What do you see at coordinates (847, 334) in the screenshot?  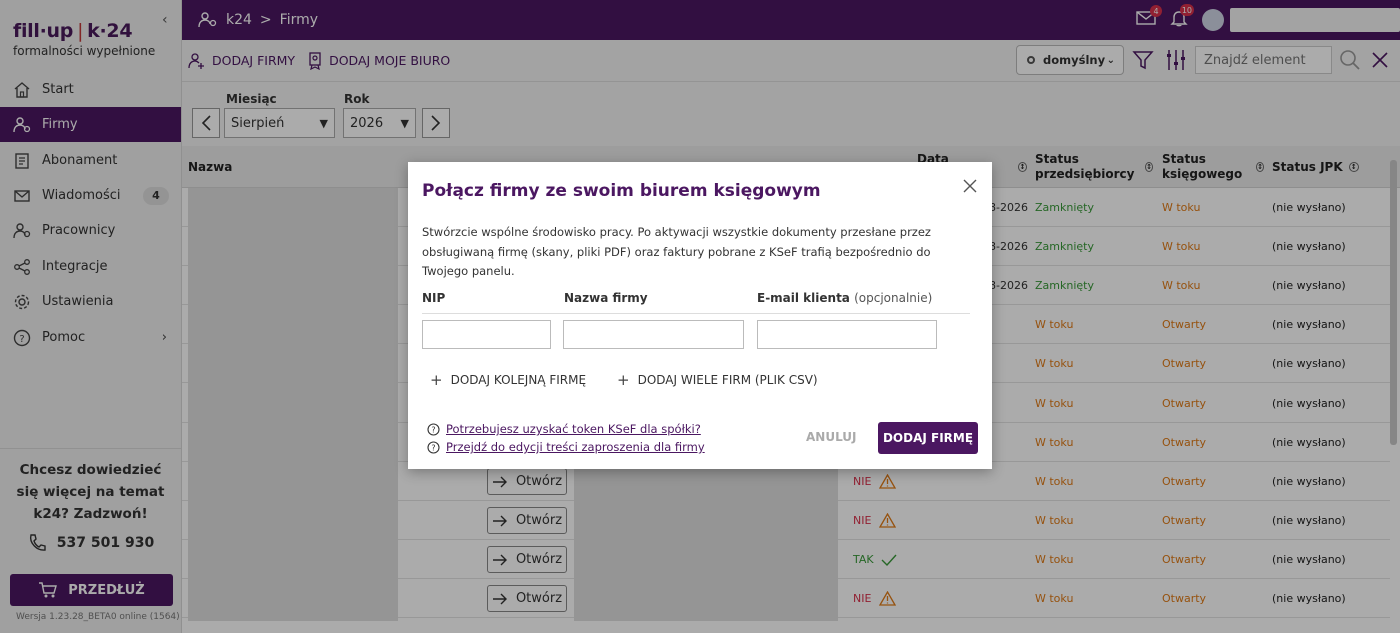 I see `email-input` at bounding box center [847, 334].